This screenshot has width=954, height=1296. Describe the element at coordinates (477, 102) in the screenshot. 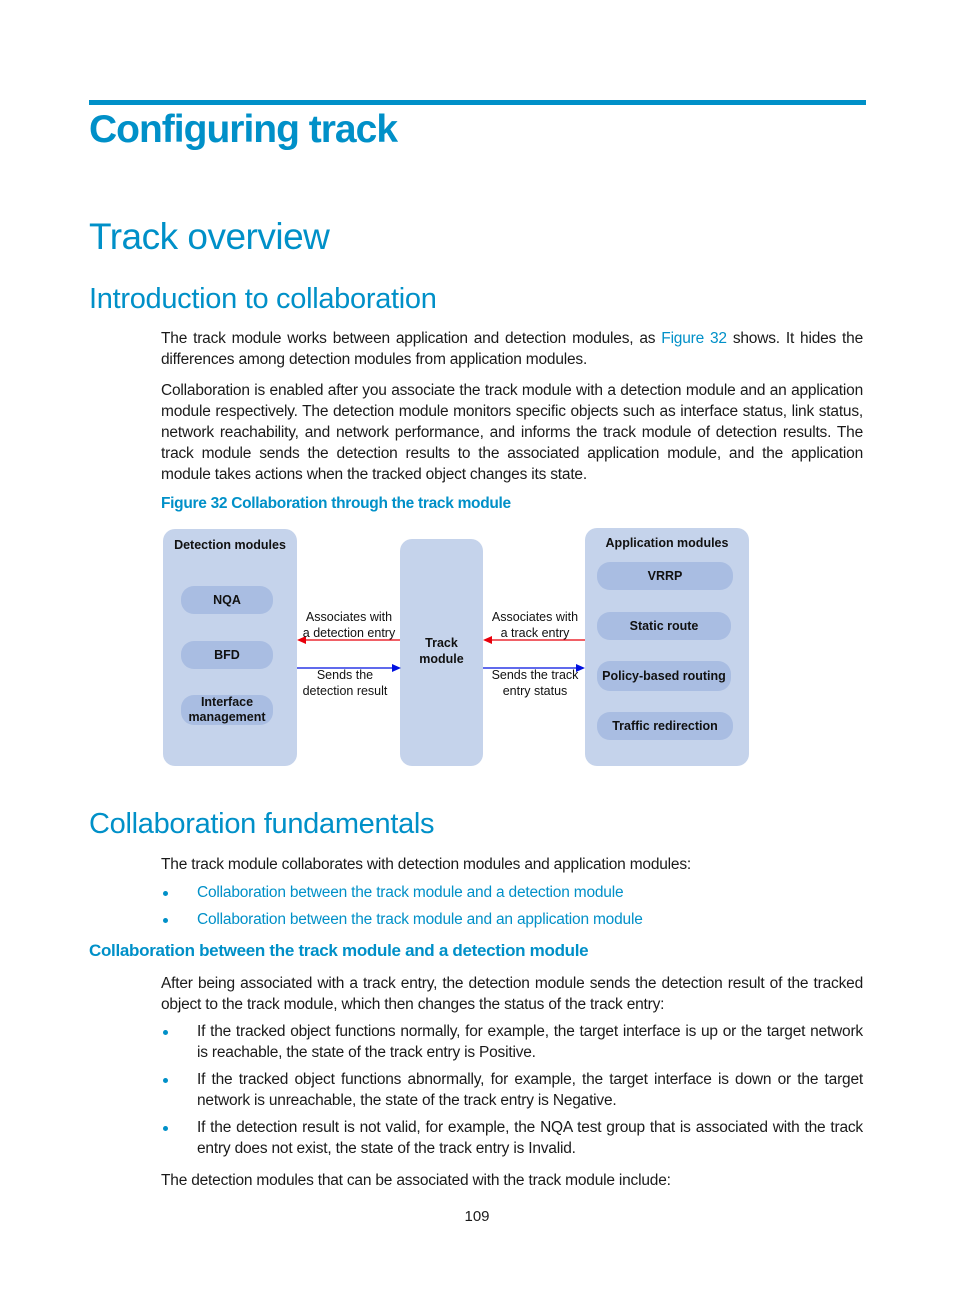

I see `chapter-rule` at that location.